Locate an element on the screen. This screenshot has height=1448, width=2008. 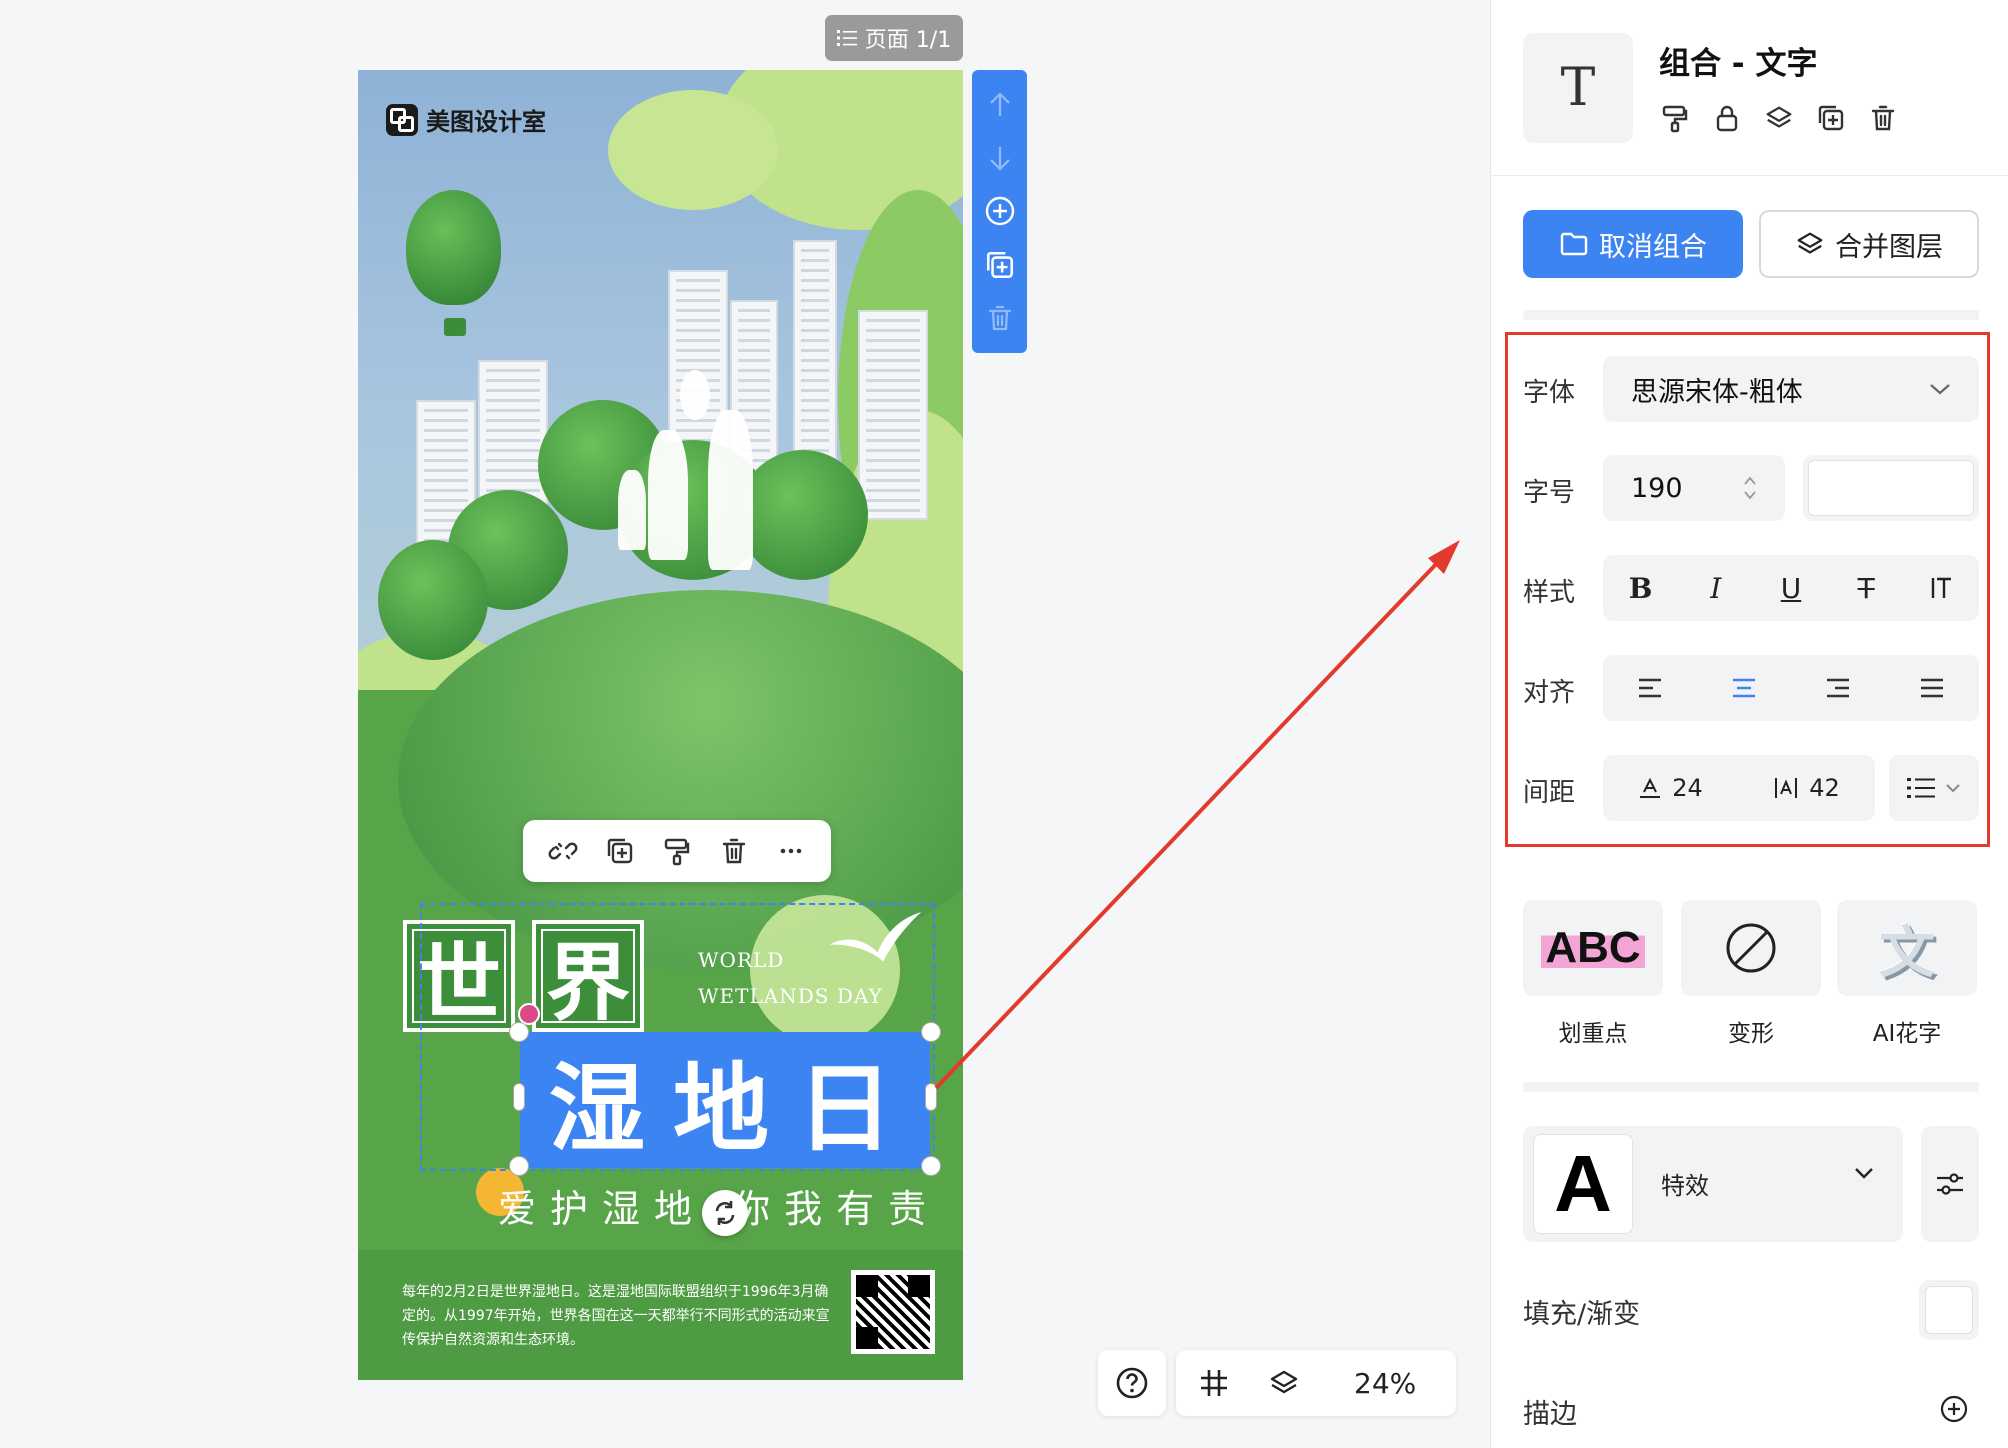
english-title-line2: WETLANDS DAY is located at coordinates (790, 996).